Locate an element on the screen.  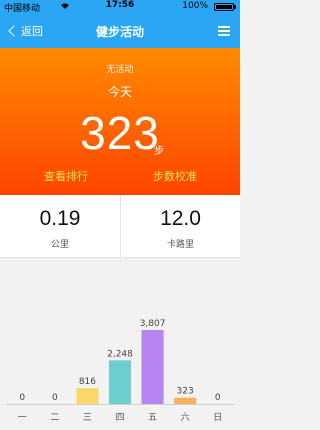
distance-value: 0.19 is located at coordinates (60, 218).